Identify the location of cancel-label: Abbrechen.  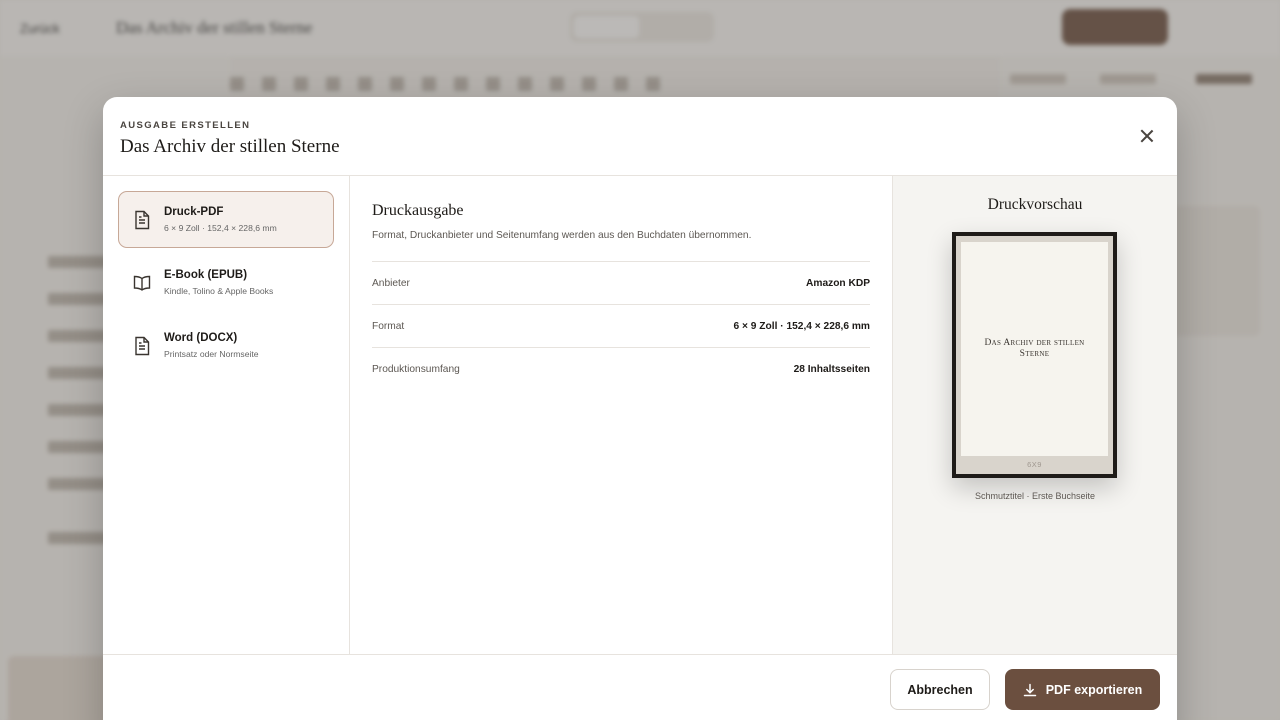
(940, 689).